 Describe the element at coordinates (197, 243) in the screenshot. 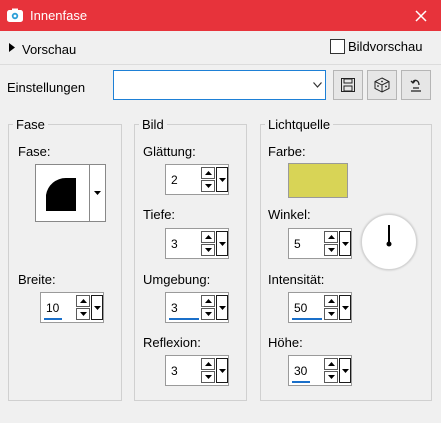

I see `depth-spinner: 3` at that location.